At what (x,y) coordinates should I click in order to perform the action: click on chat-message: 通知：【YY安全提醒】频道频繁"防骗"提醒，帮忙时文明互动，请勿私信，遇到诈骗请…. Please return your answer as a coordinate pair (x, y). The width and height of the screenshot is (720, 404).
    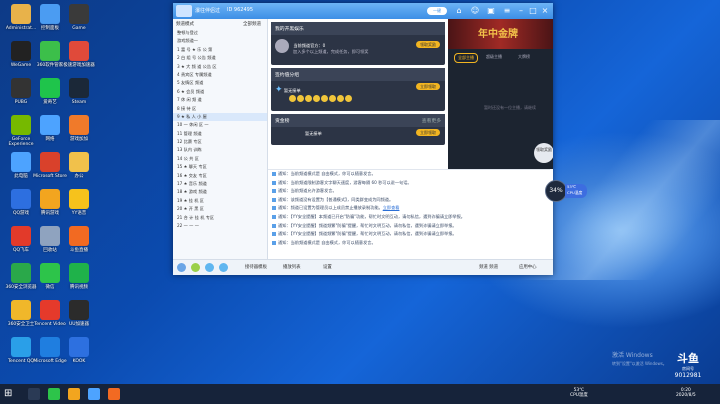
    Looking at the image, I should click on (409, 226).